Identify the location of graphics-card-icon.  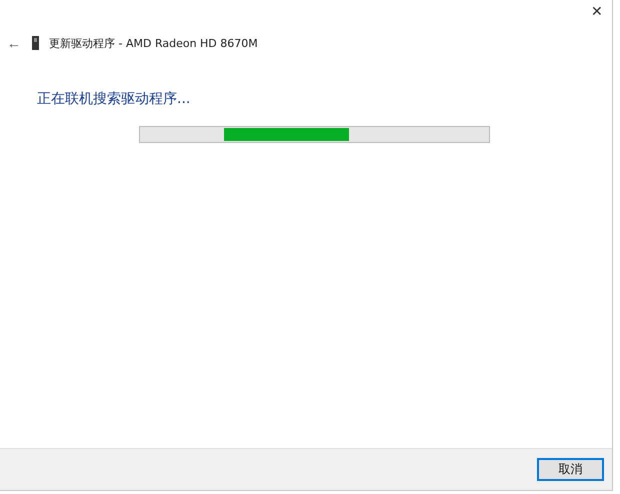
(35, 43).